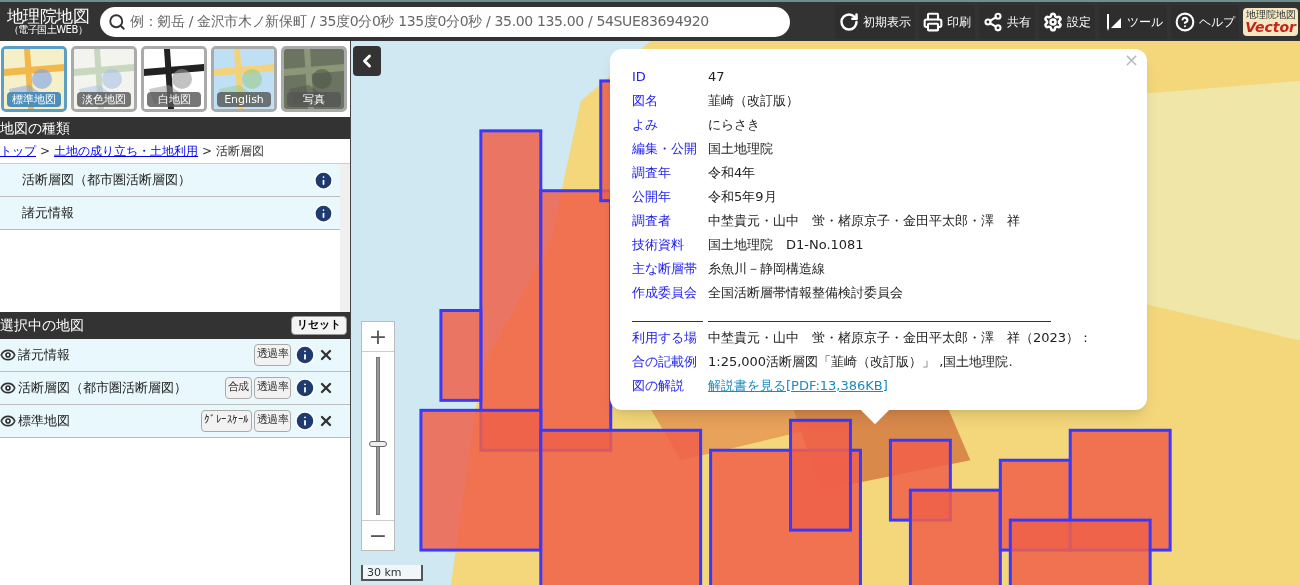 This screenshot has width=1300, height=585. I want to click on layer-name: 標準地図, so click(44, 420).